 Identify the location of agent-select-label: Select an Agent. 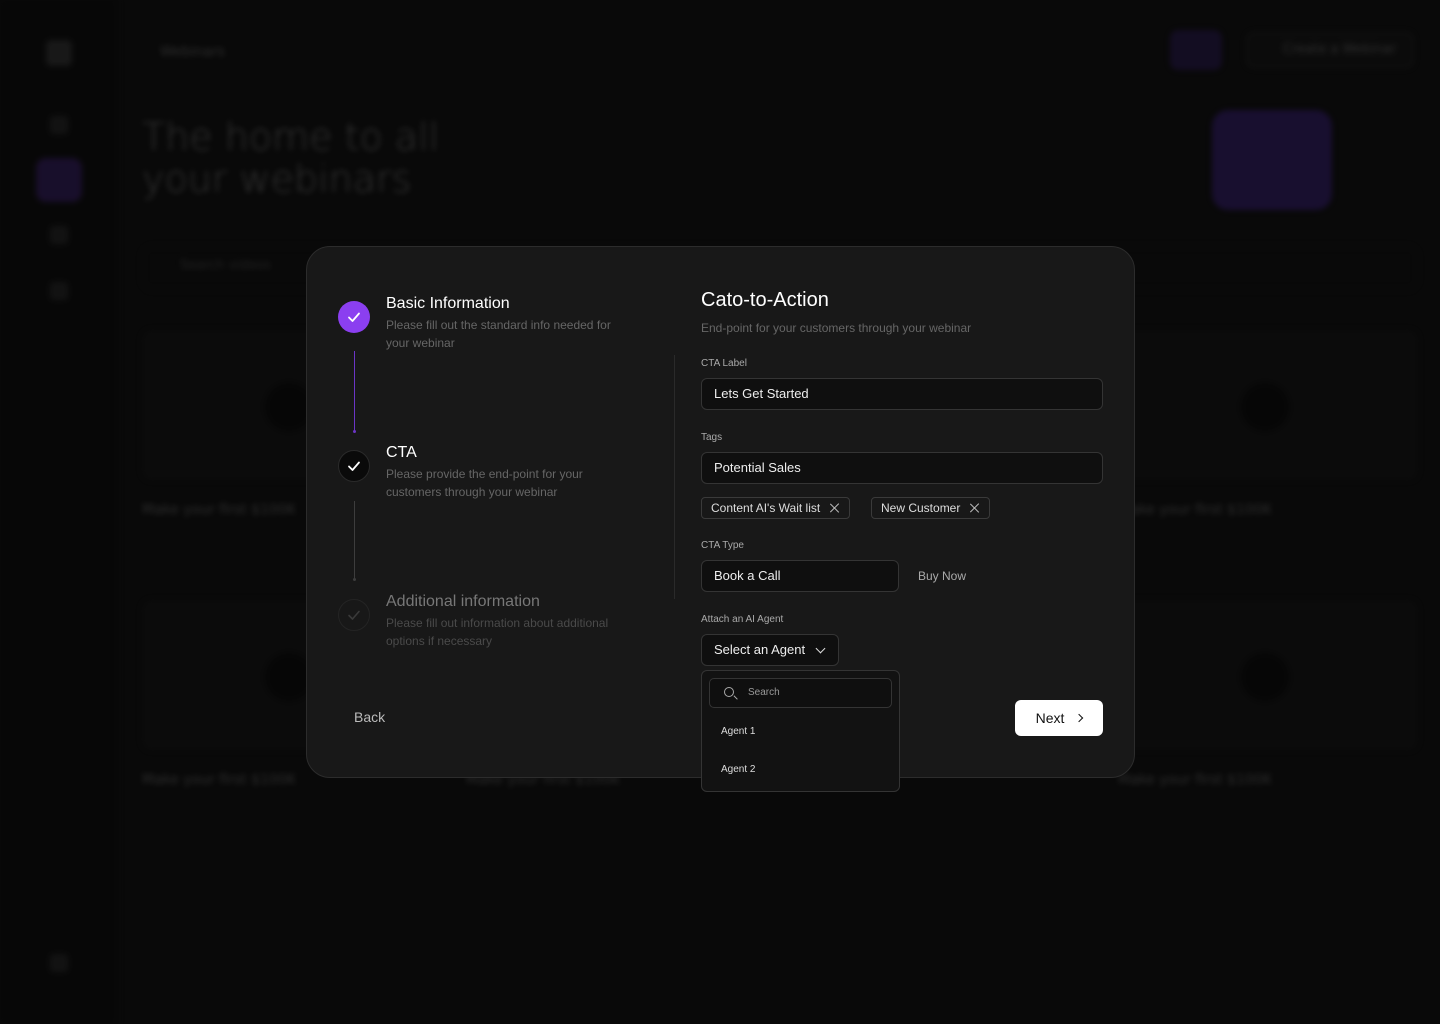
(760, 649).